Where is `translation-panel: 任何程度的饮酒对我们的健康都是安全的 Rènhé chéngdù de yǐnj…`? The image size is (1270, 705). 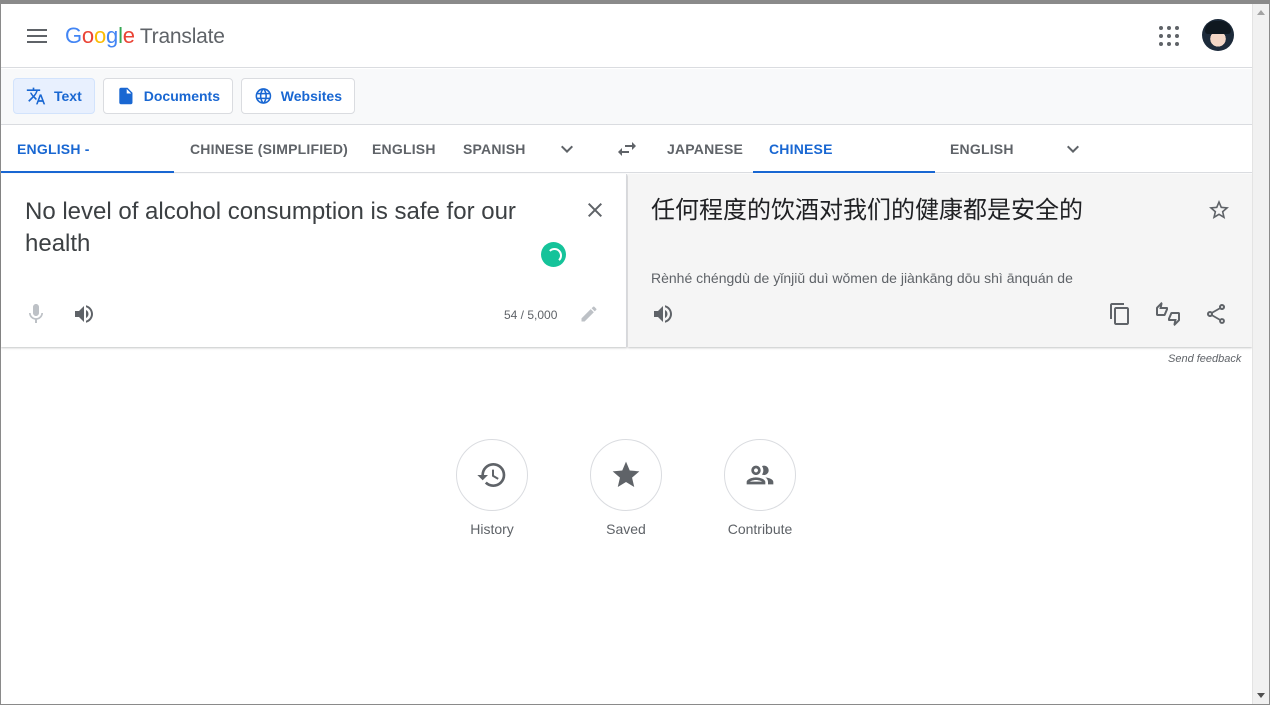
translation-panel: 任何程度的饮酒对我们的健康都是安全的 Rènhé chéngdù de yǐnj… is located at coordinates (940, 260).